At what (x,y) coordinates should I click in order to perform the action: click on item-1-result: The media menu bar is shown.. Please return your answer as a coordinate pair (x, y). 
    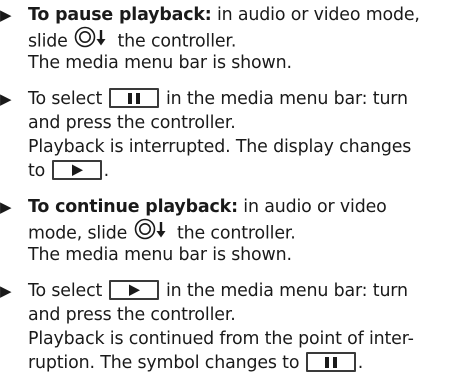
    Looking at the image, I should click on (160, 63).